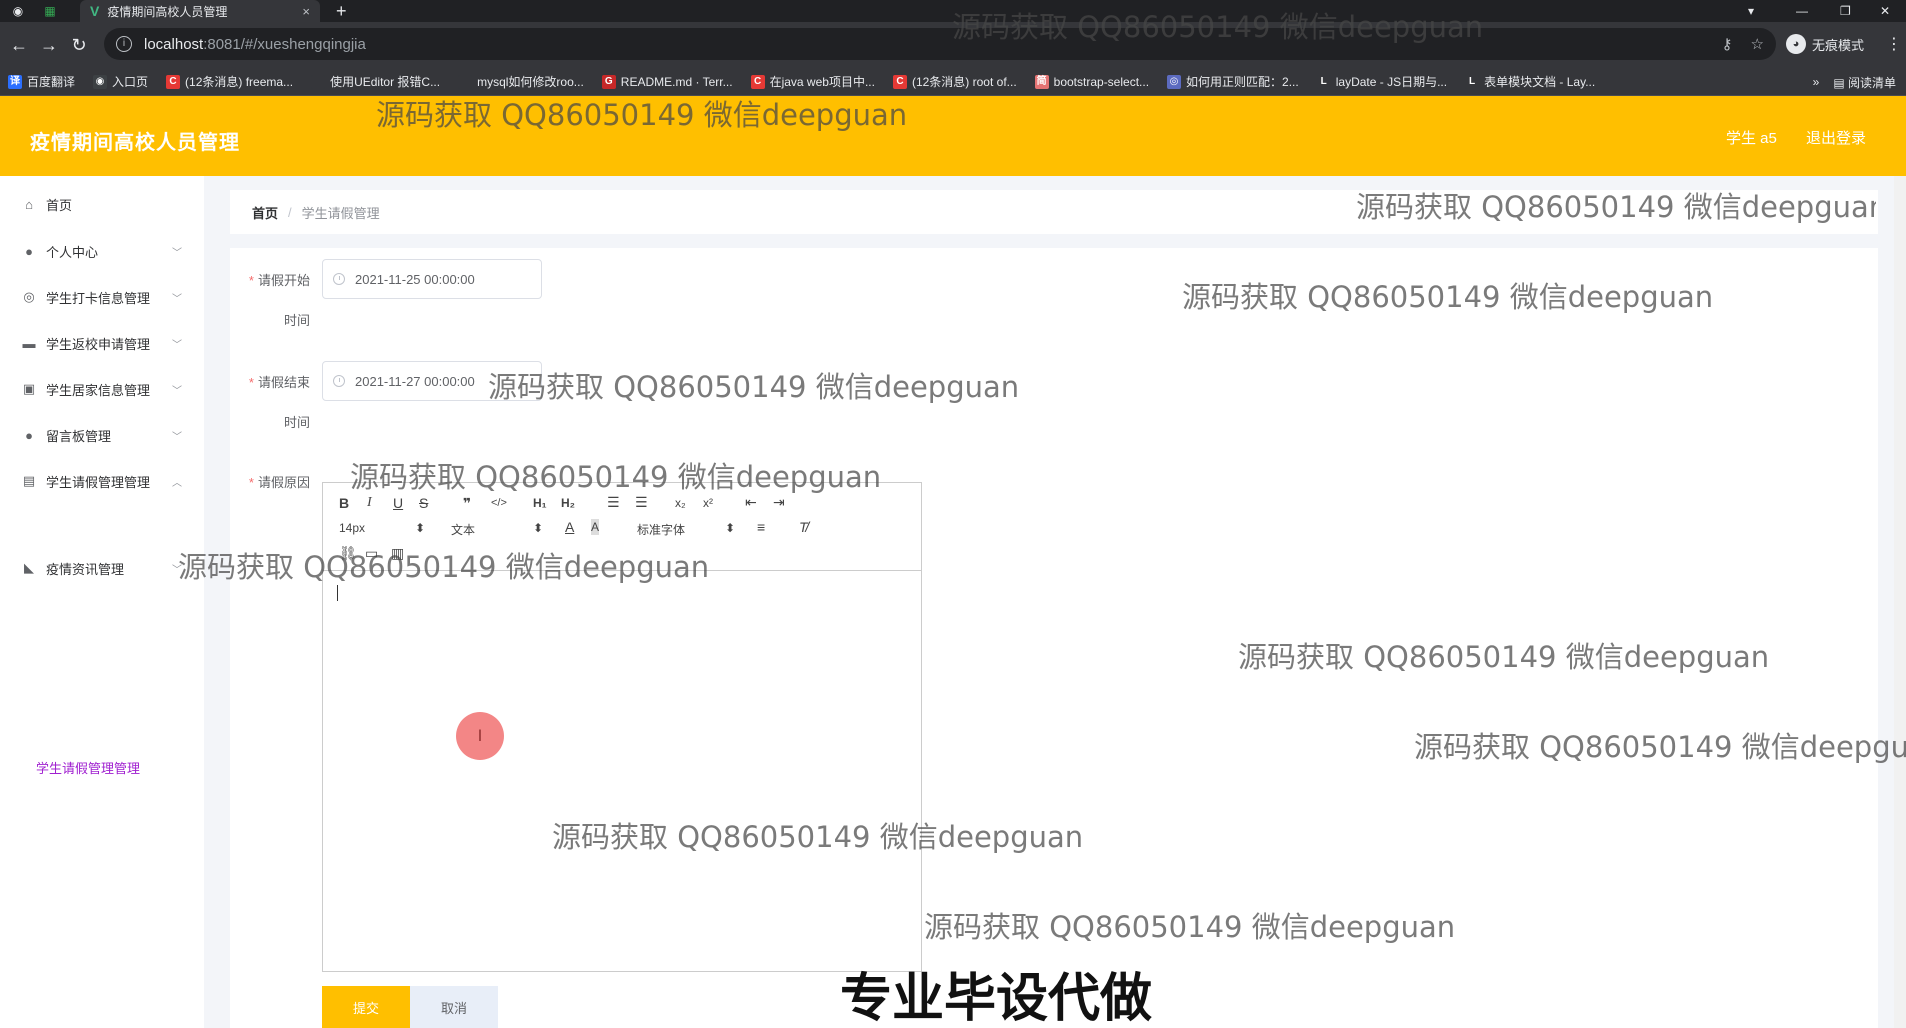 Image resolution: width=1906 pixels, height=1028 pixels. Describe the element at coordinates (135, 143) in the screenshot. I see `app-title: 疫情期间高校人员管理` at that location.